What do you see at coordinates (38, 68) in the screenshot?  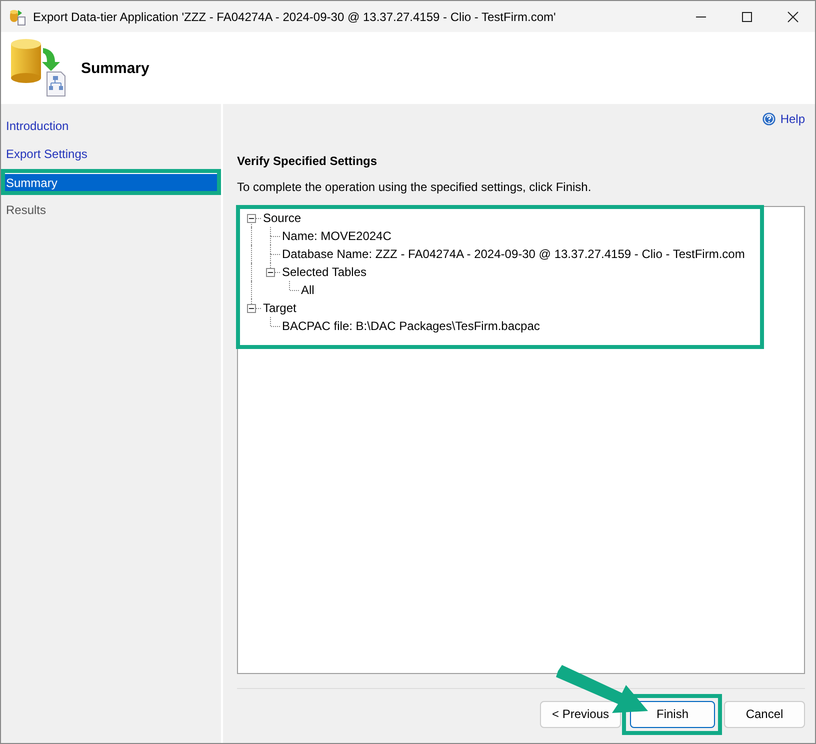 I see `database-export-icon` at bounding box center [38, 68].